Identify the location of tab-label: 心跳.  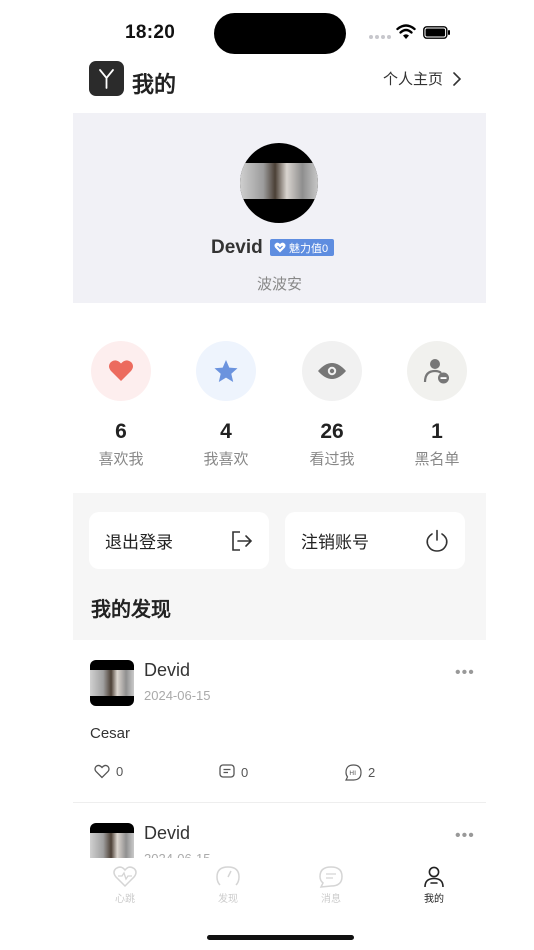
(125, 899).